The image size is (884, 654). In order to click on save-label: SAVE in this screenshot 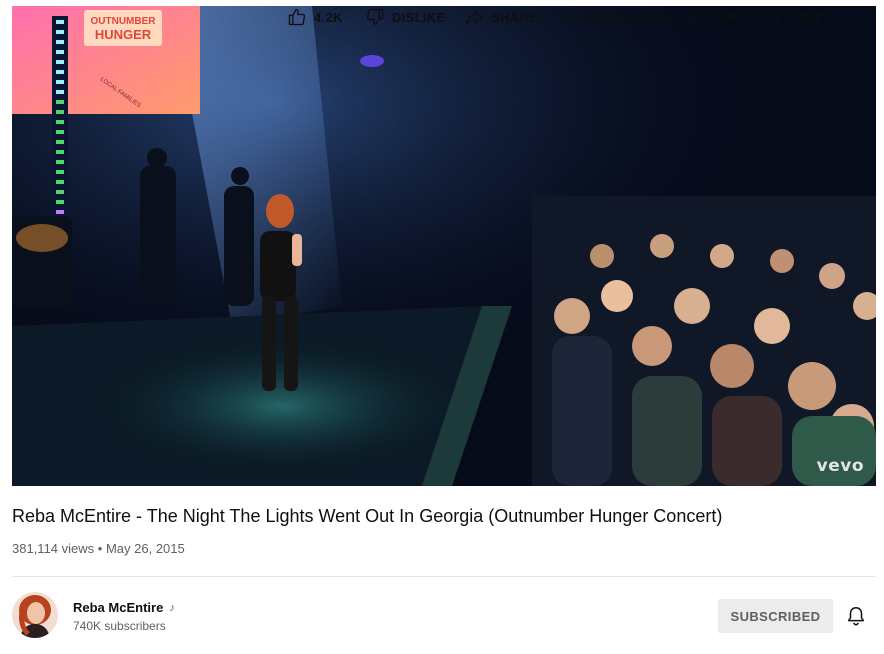, I will do `click(806, 17)`.